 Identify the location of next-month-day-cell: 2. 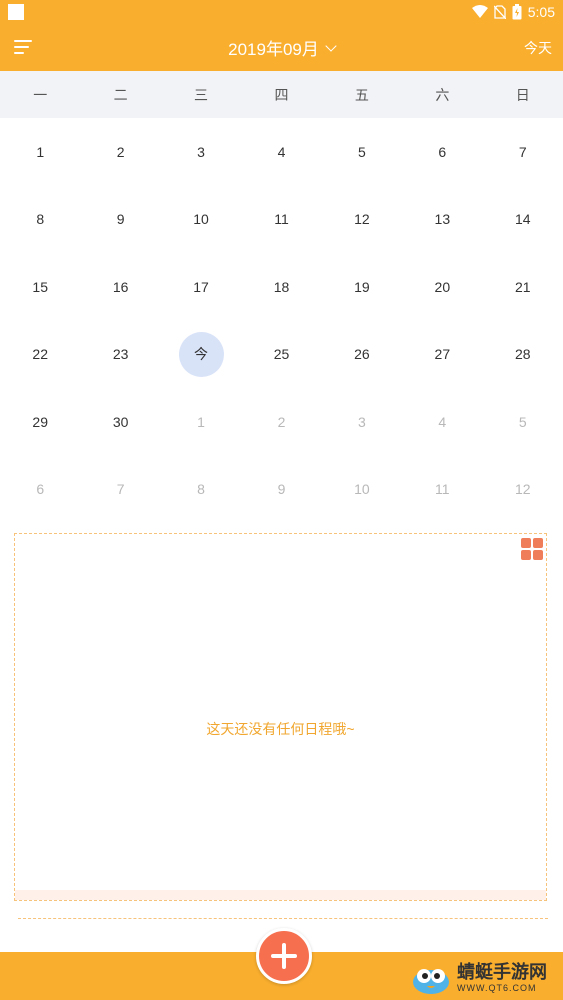
(281, 422).